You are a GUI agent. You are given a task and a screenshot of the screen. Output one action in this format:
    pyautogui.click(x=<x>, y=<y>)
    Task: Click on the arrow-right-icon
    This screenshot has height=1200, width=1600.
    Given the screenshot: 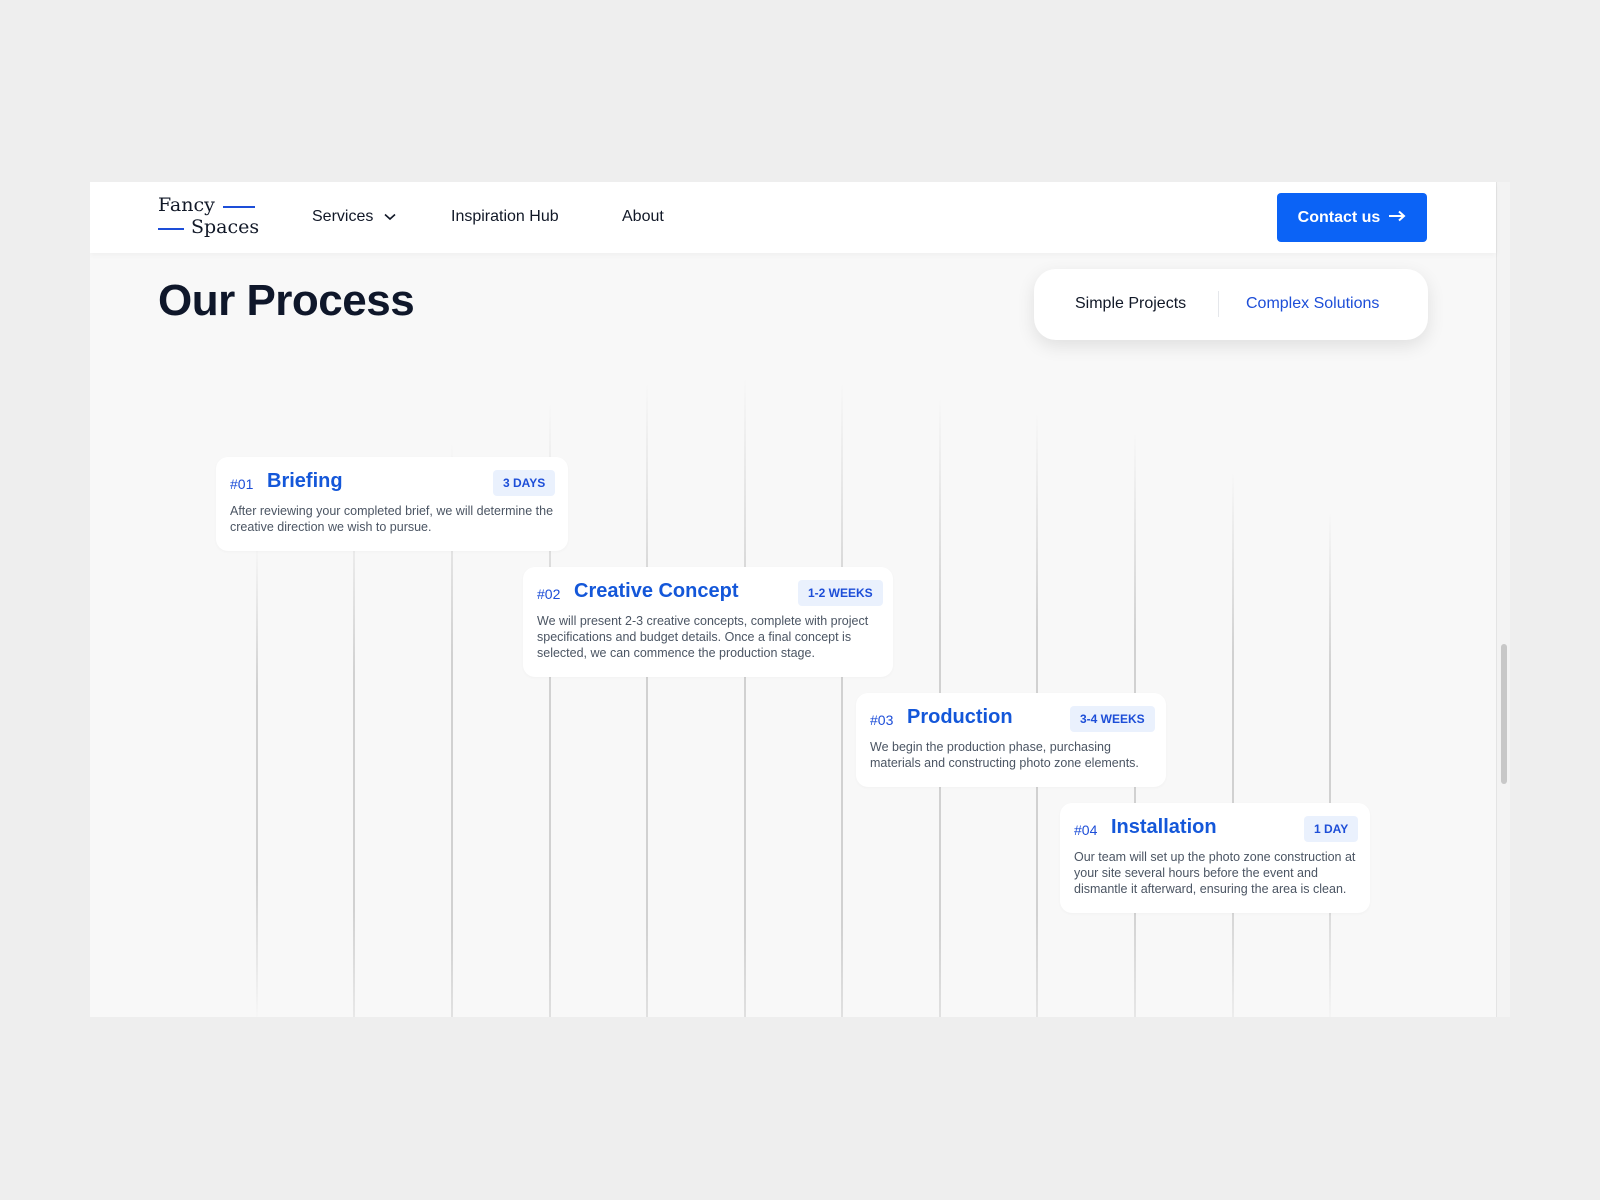 What is the action you would take?
    pyautogui.click(x=1397, y=218)
    